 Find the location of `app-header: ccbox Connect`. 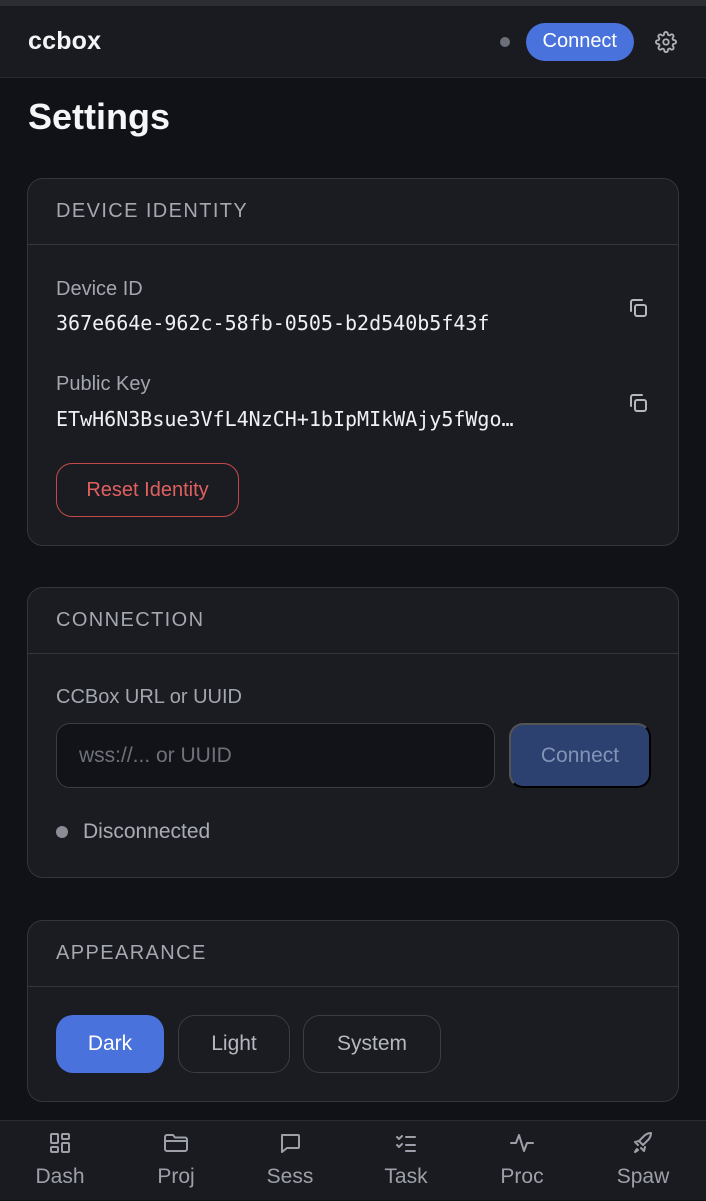

app-header: ccbox Connect is located at coordinates (353, 42).